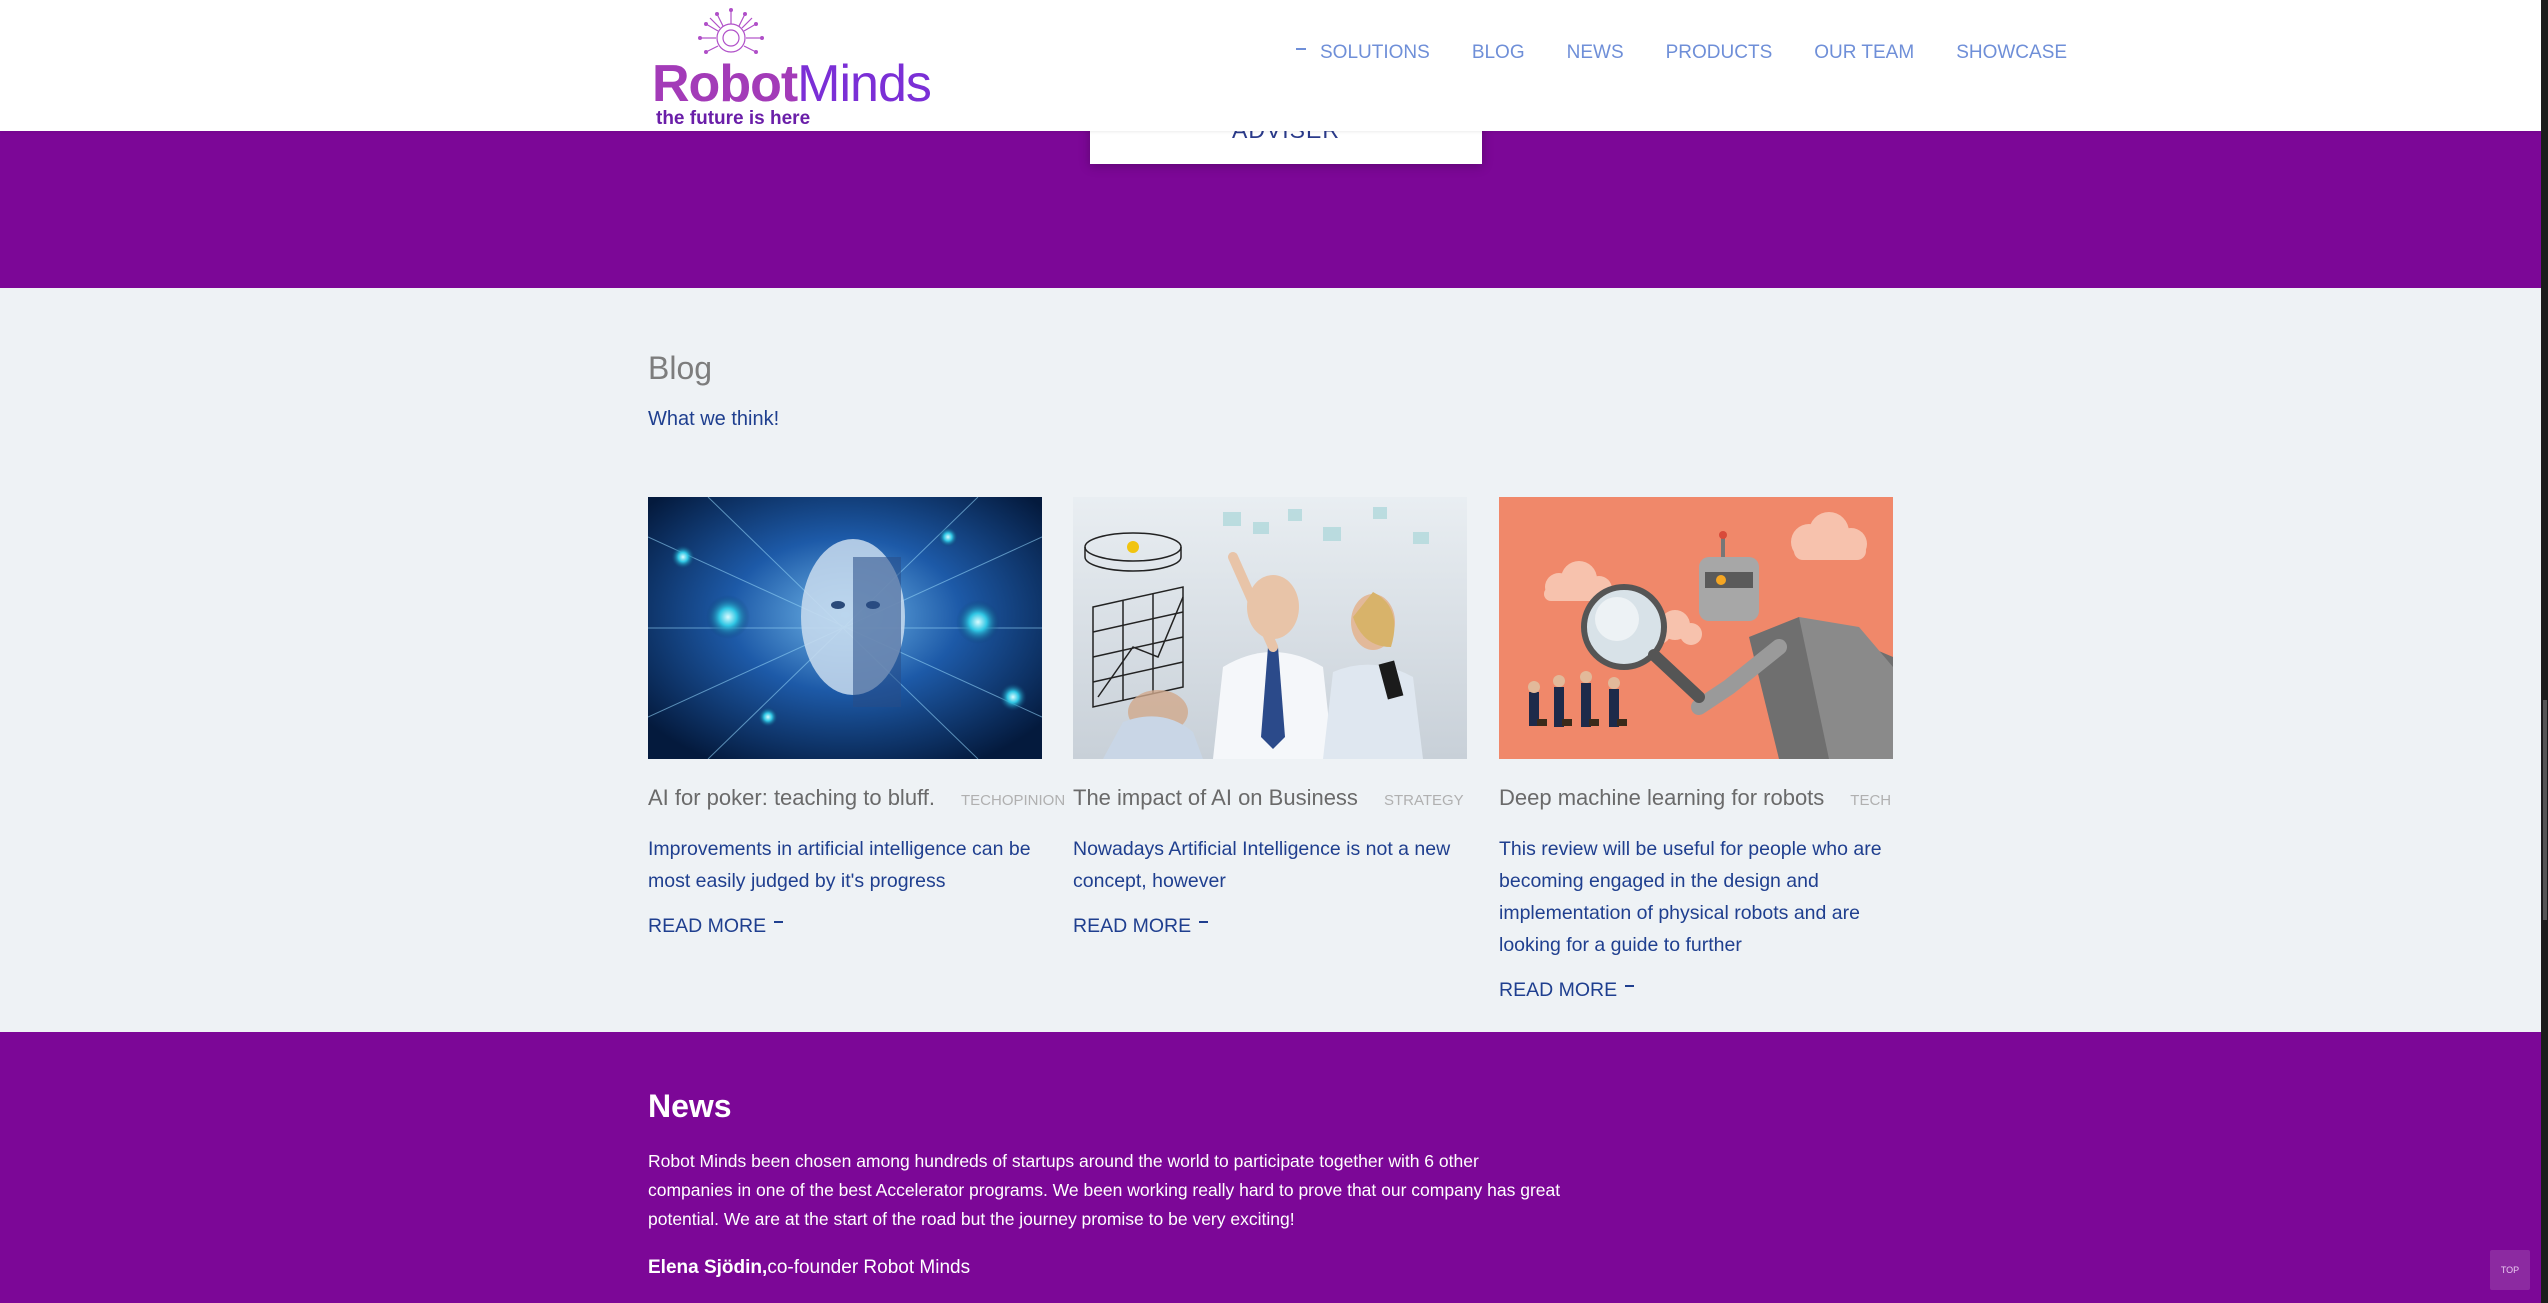 This screenshot has width=2548, height=1303. I want to click on business-team-chart-image, so click(1270, 628).